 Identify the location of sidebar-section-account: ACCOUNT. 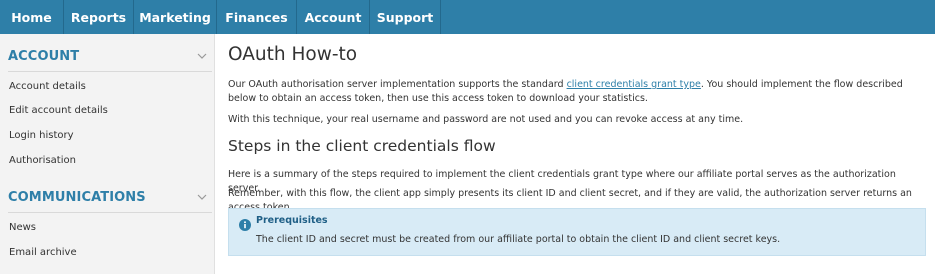
(111, 56).